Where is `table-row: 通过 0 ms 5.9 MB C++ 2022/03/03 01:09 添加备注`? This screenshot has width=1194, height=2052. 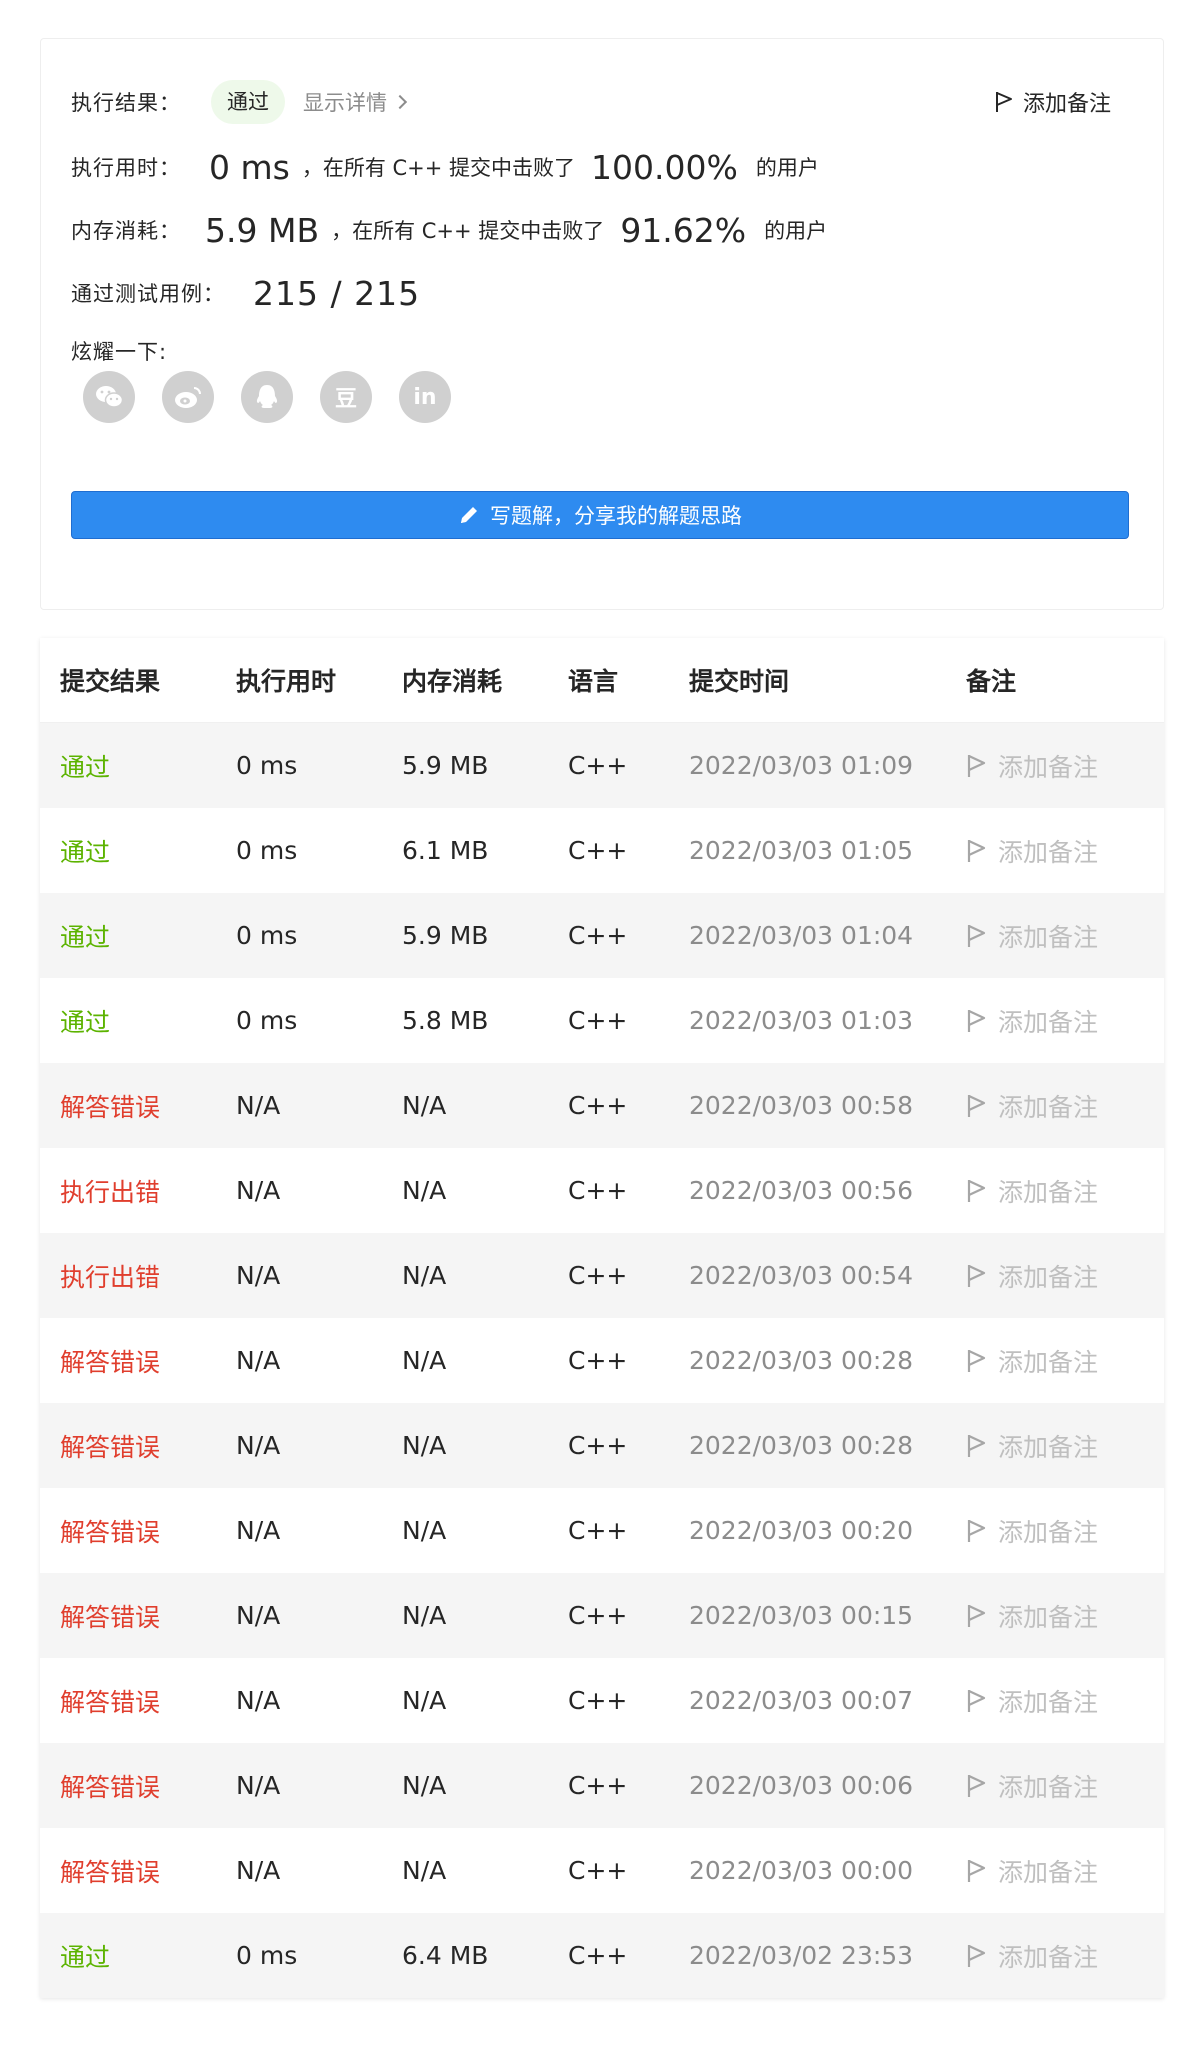
table-row: 通过 0 ms 5.9 MB C++ 2022/03/03 01:09 添加备注 is located at coordinates (602, 765).